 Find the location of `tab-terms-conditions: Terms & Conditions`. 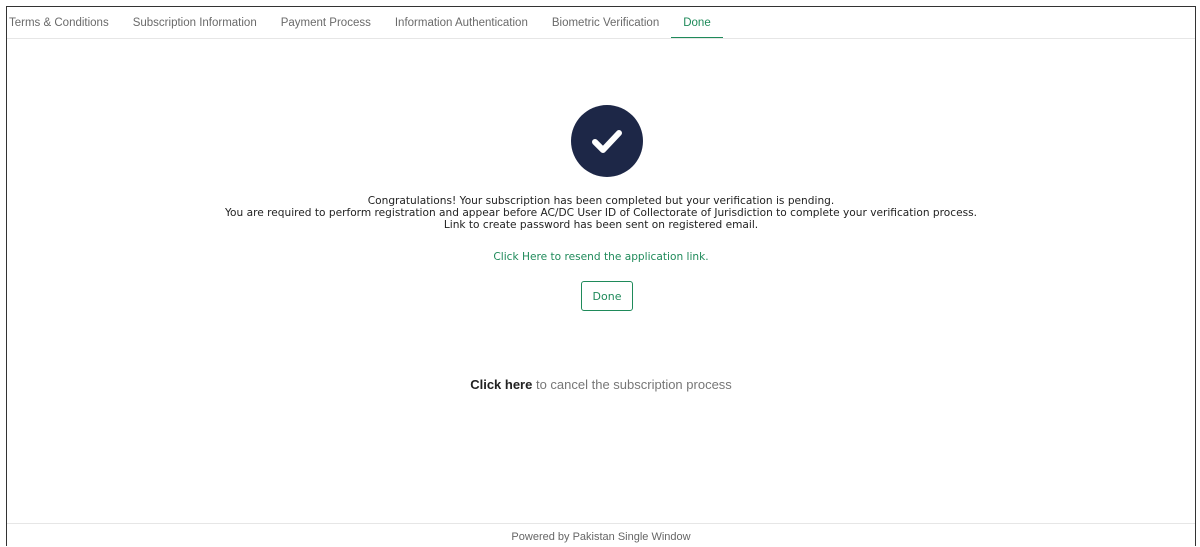

tab-terms-conditions: Terms & Conditions is located at coordinates (64, 22).